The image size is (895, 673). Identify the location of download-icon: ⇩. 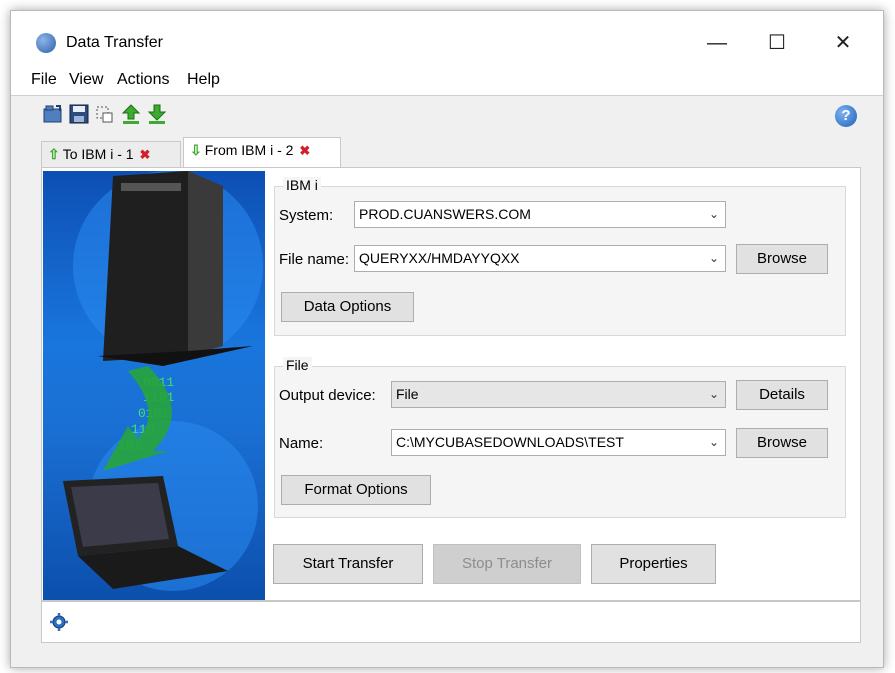
(196, 150).